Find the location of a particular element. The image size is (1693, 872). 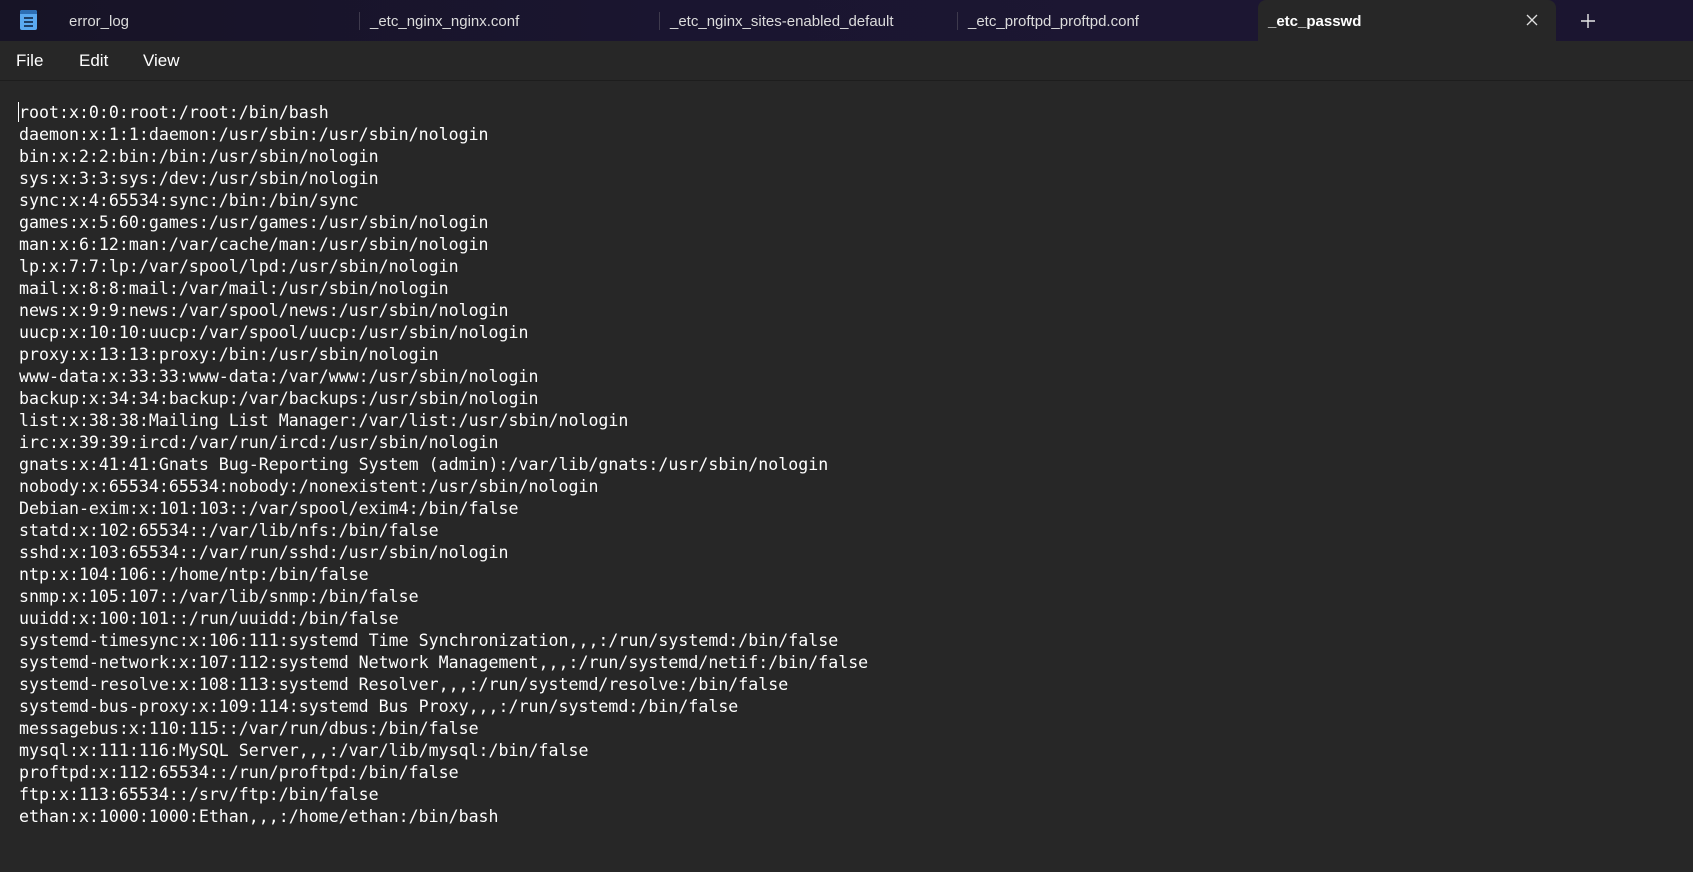

text-line: sync:x:4:65534:sync:/bin:/bin/sync is located at coordinates (443, 201).